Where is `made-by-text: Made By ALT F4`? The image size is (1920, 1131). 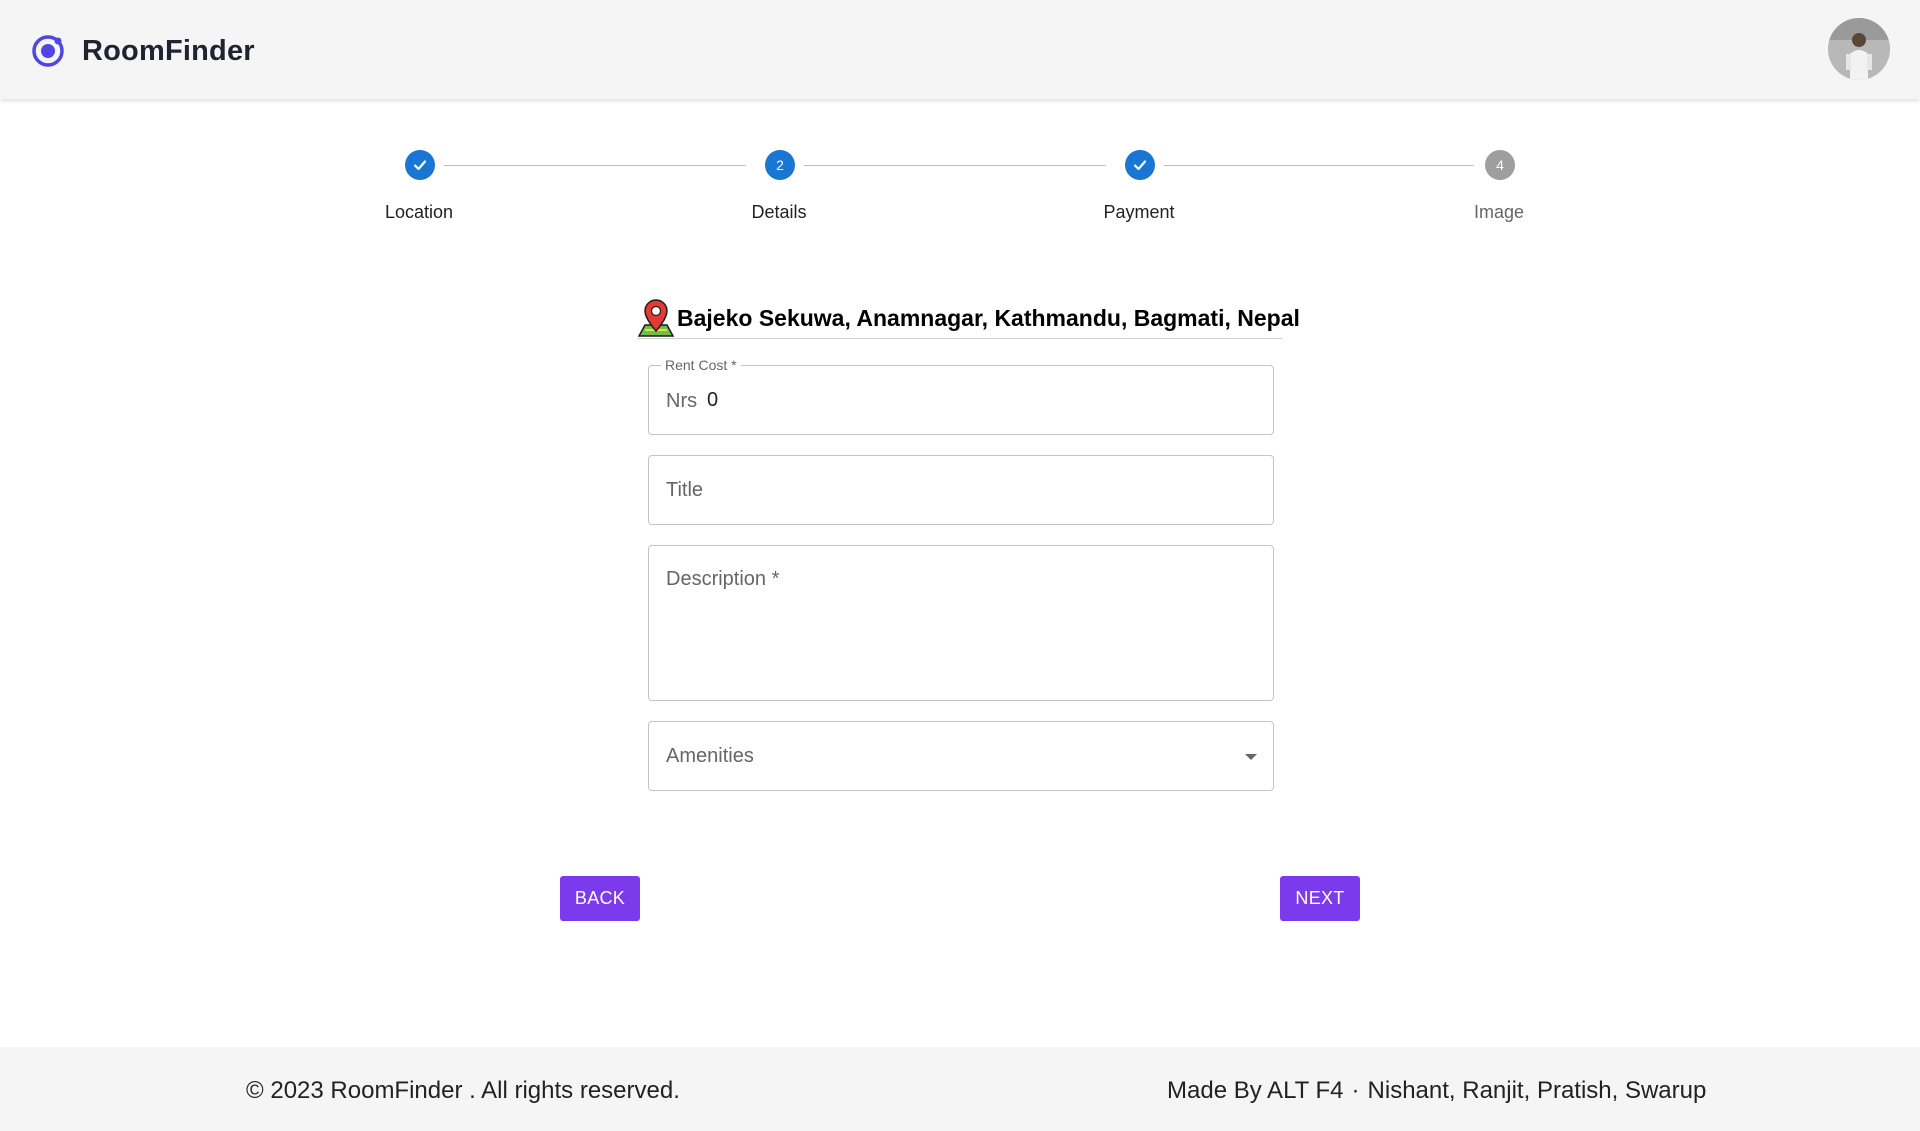
made-by-text: Made By ALT F4 is located at coordinates (1255, 1090).